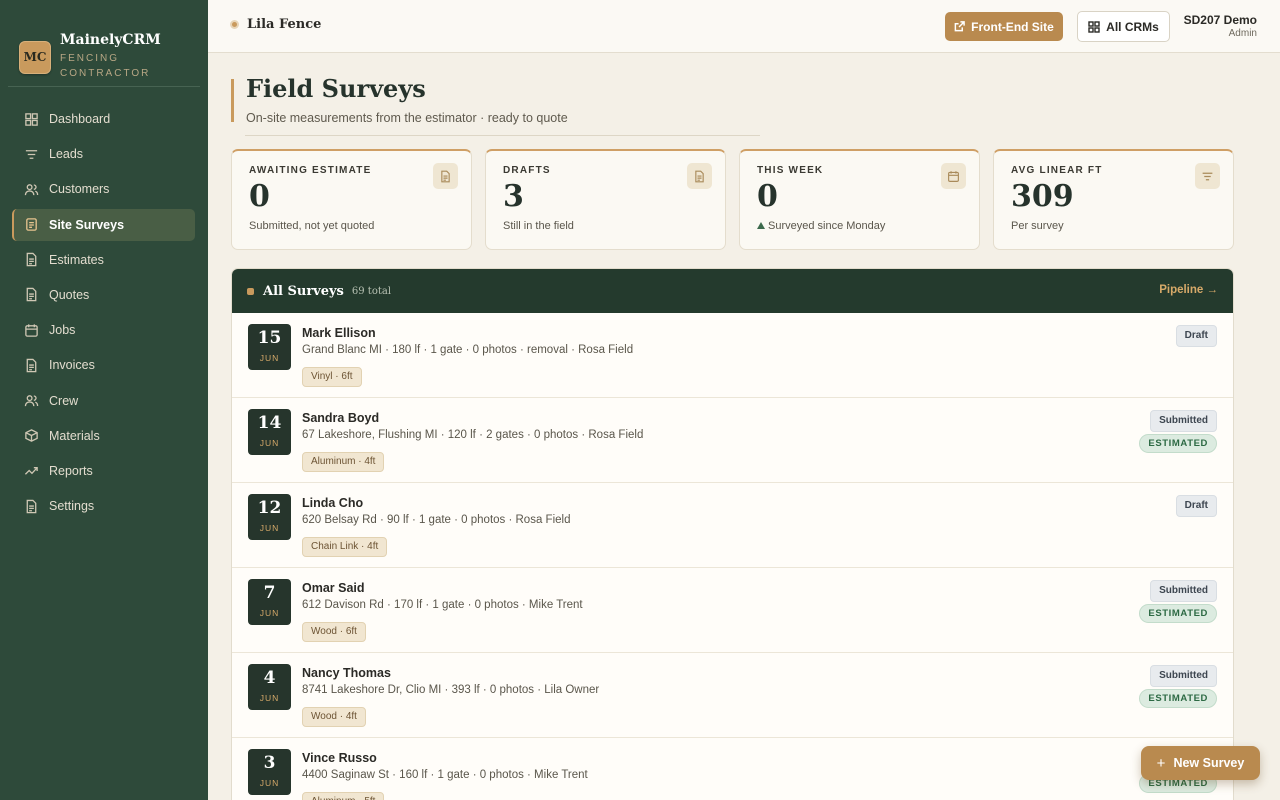 This screenshot has height=800, width=1280. Describe the element at coordinates (269, 517) in the screenshot. I see `date-badge: 12 JUN` at that location.